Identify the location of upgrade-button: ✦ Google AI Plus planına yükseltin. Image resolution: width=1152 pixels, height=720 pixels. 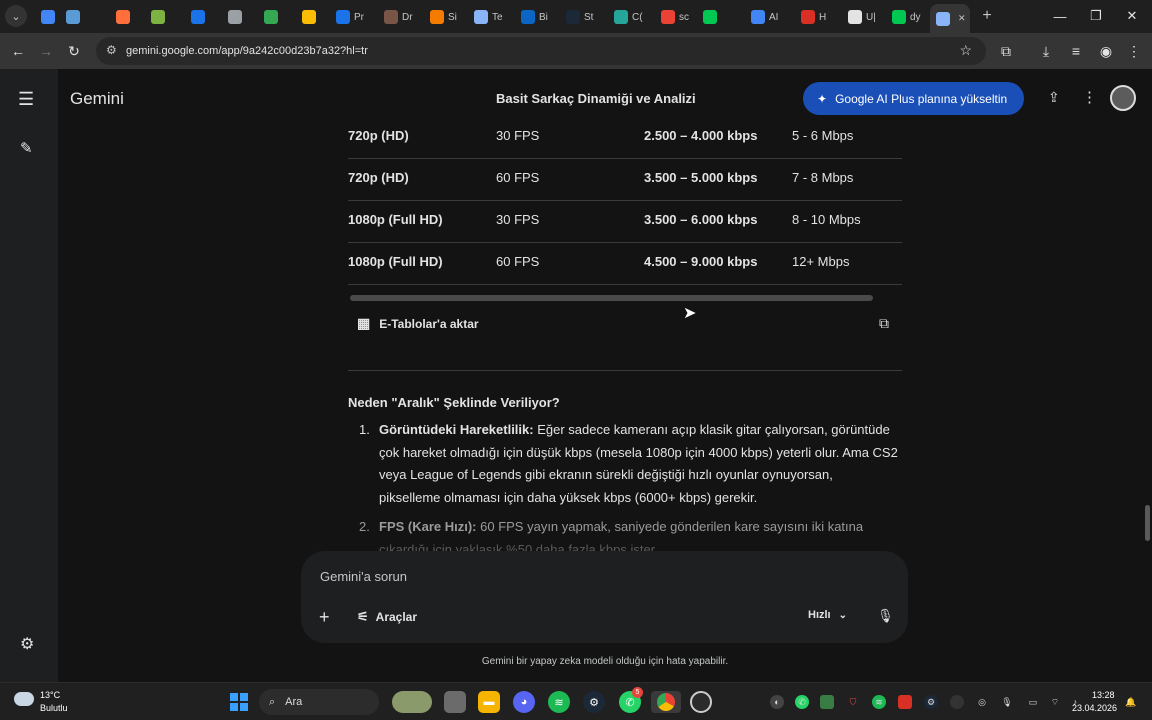
(913, 98).